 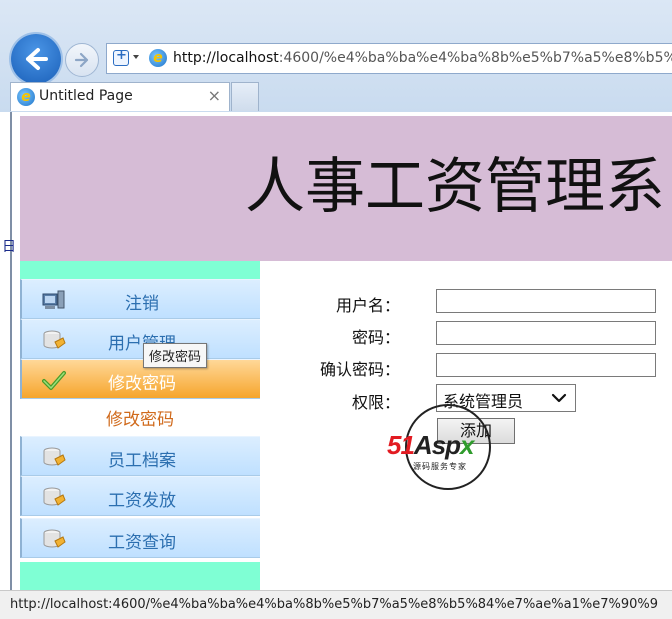 What do you see at coordinates (121, 57) in the screenshot?
I see `plus-icon` at bounding box center [121, 57].